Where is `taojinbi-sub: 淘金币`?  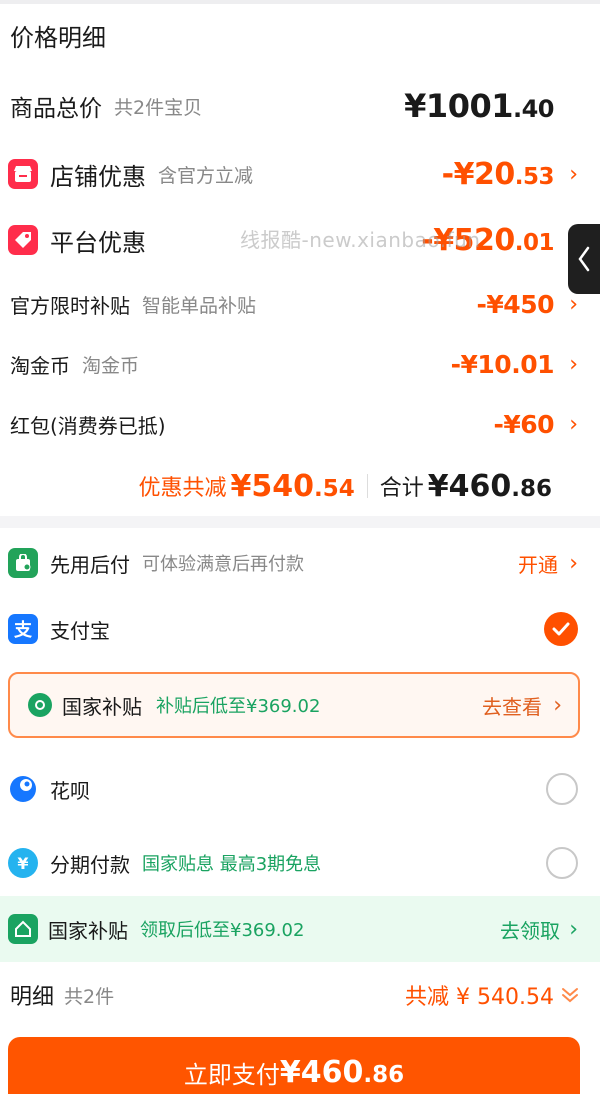 taojinbi-sub: 淘金币 is located at coordinates (111, 365).